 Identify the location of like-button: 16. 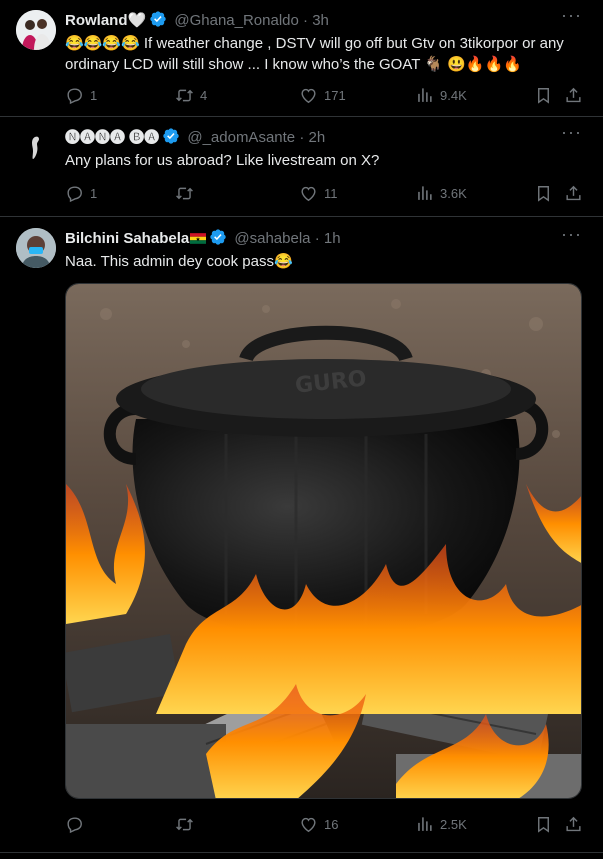
(318, 824).